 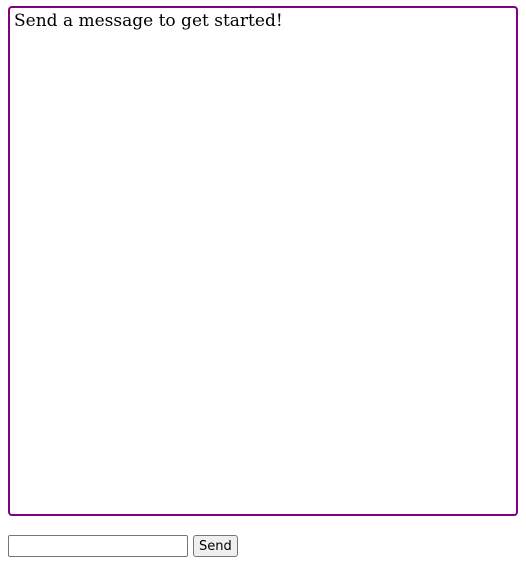 I want to click on empty-chat-message: Send a message to get started!, so click(x=148, y=21).